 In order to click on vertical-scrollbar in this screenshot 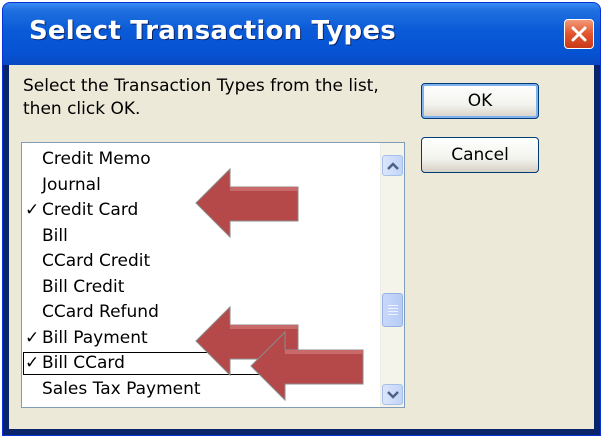, I will do `click(392, 275)`.